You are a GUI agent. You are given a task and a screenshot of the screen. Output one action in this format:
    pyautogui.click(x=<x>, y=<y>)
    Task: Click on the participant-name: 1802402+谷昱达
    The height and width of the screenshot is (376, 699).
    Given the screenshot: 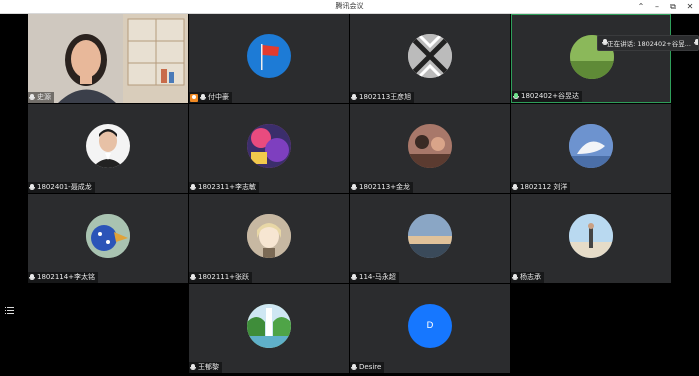 What is the action you would take?
    pyautogui.click(x=550, y=96)
    